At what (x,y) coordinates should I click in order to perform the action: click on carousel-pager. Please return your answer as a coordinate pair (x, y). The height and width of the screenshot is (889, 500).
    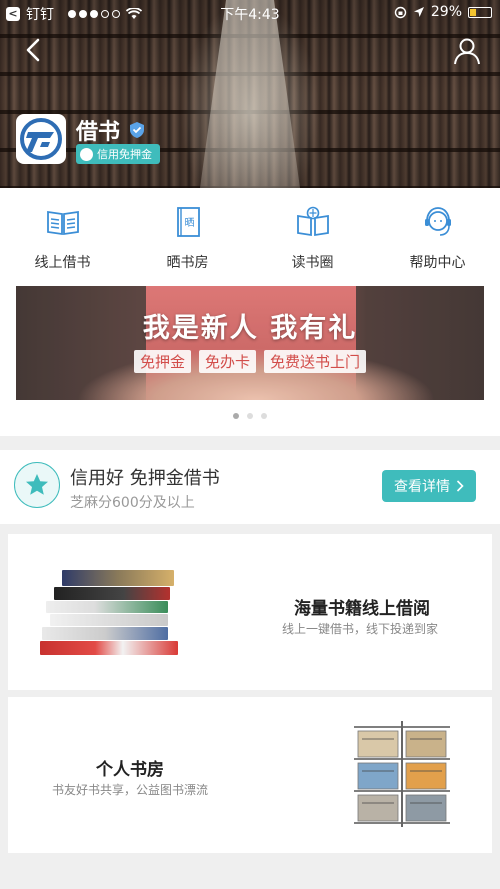
    Looking at the image, I should click on (250, 416).